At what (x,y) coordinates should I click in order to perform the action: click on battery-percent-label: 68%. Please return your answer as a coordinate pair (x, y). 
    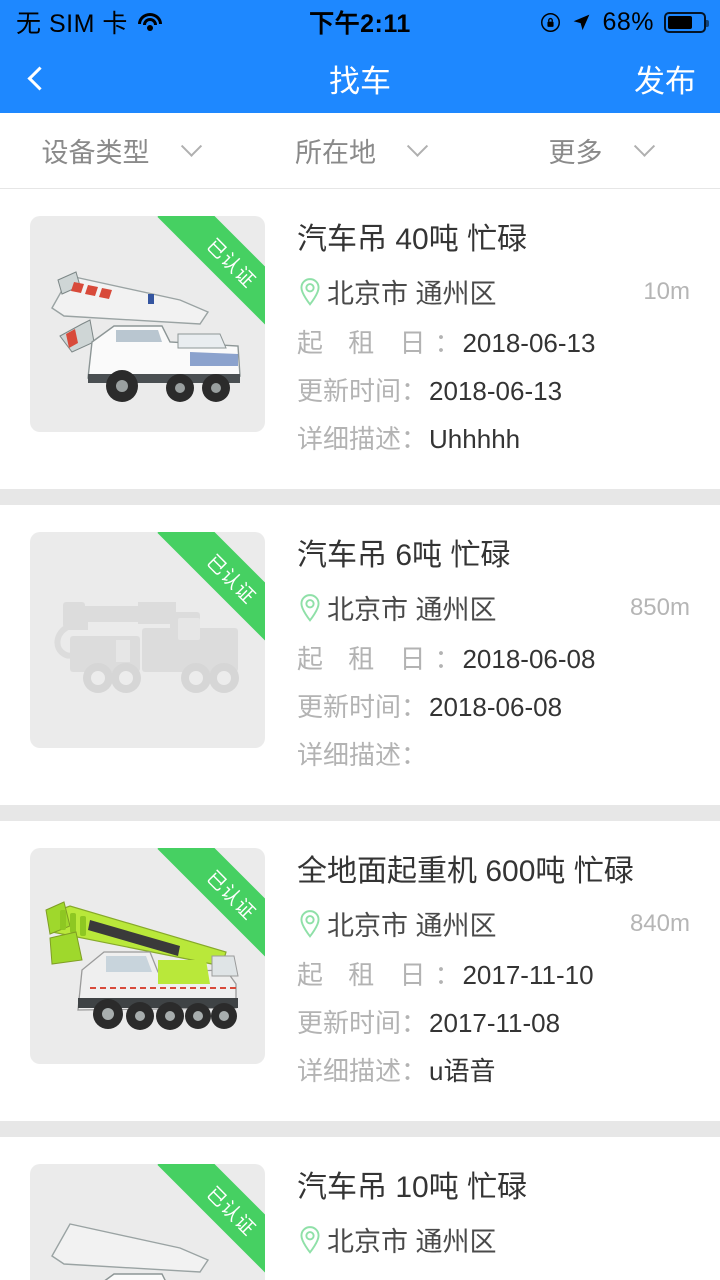
    Looking at the image, I should click on (628, 21).